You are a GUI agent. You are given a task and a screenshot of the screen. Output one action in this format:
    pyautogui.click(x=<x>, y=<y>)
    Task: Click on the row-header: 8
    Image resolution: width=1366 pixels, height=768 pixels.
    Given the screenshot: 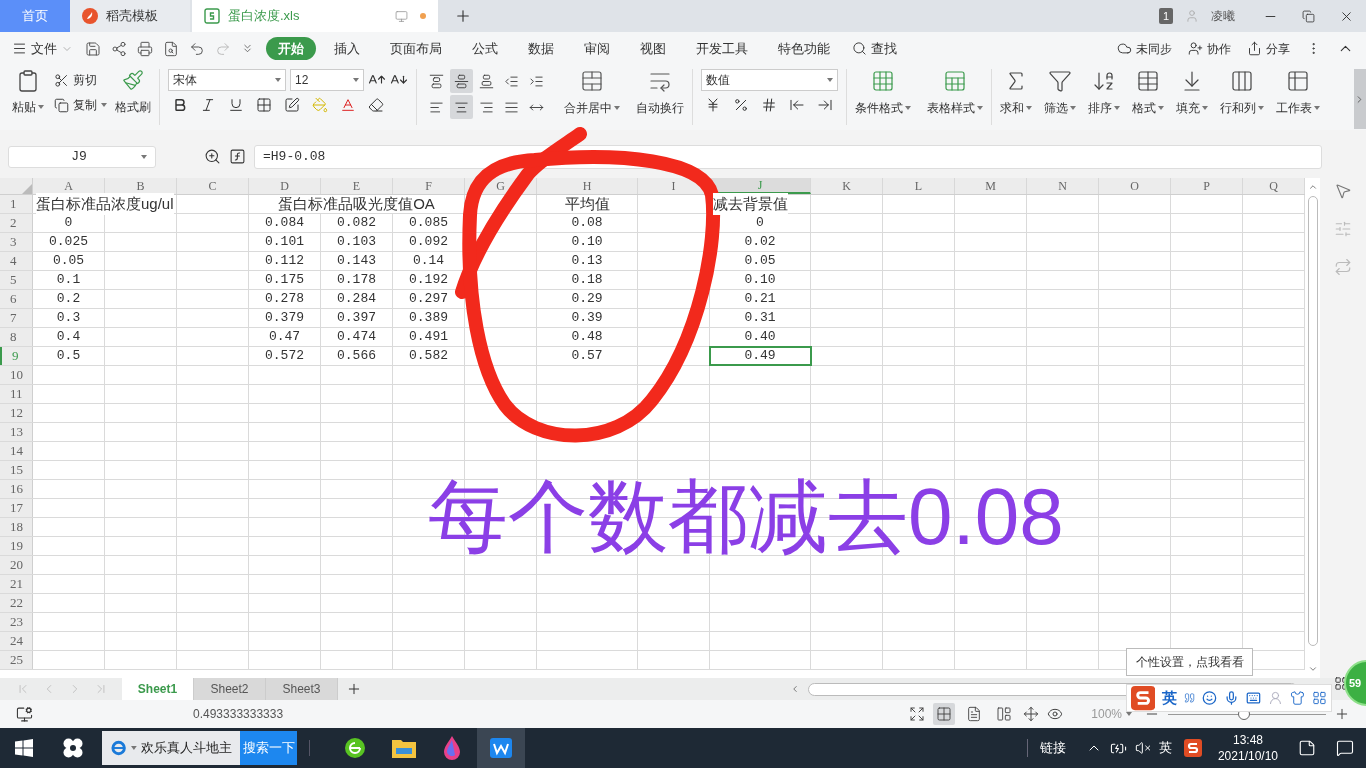 What is the action you would take?
    pyautogui.click(x=16, y=337)
    